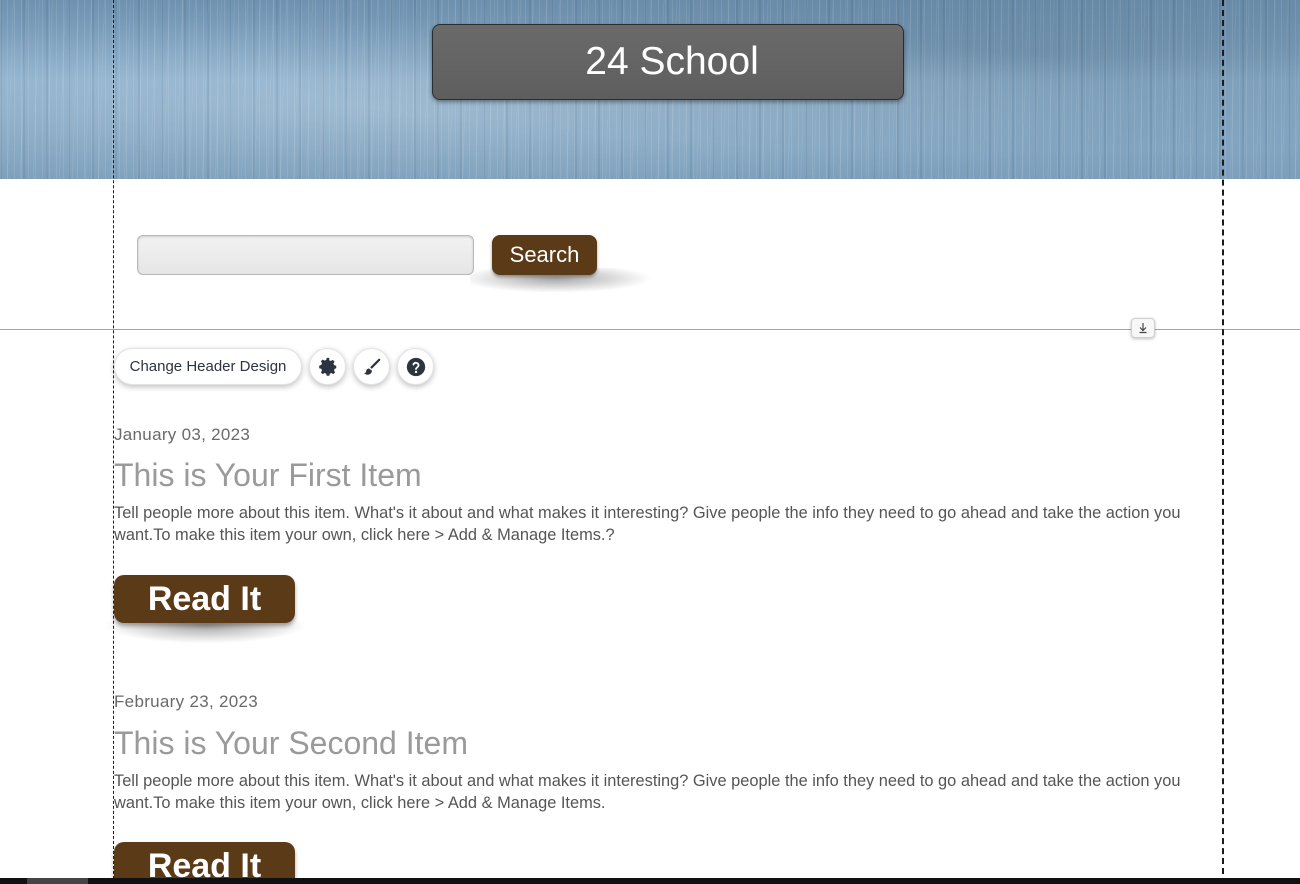 The image size is (1300, 884). Describe the element at coordinates (57, 881) in the screenshot. I see `scrollbar-thumb` at that location.